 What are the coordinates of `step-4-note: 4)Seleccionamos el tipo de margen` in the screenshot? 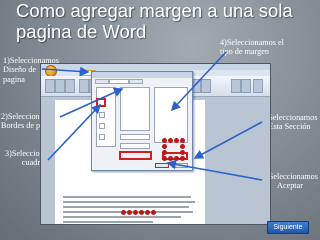 It's located at (252, 47).